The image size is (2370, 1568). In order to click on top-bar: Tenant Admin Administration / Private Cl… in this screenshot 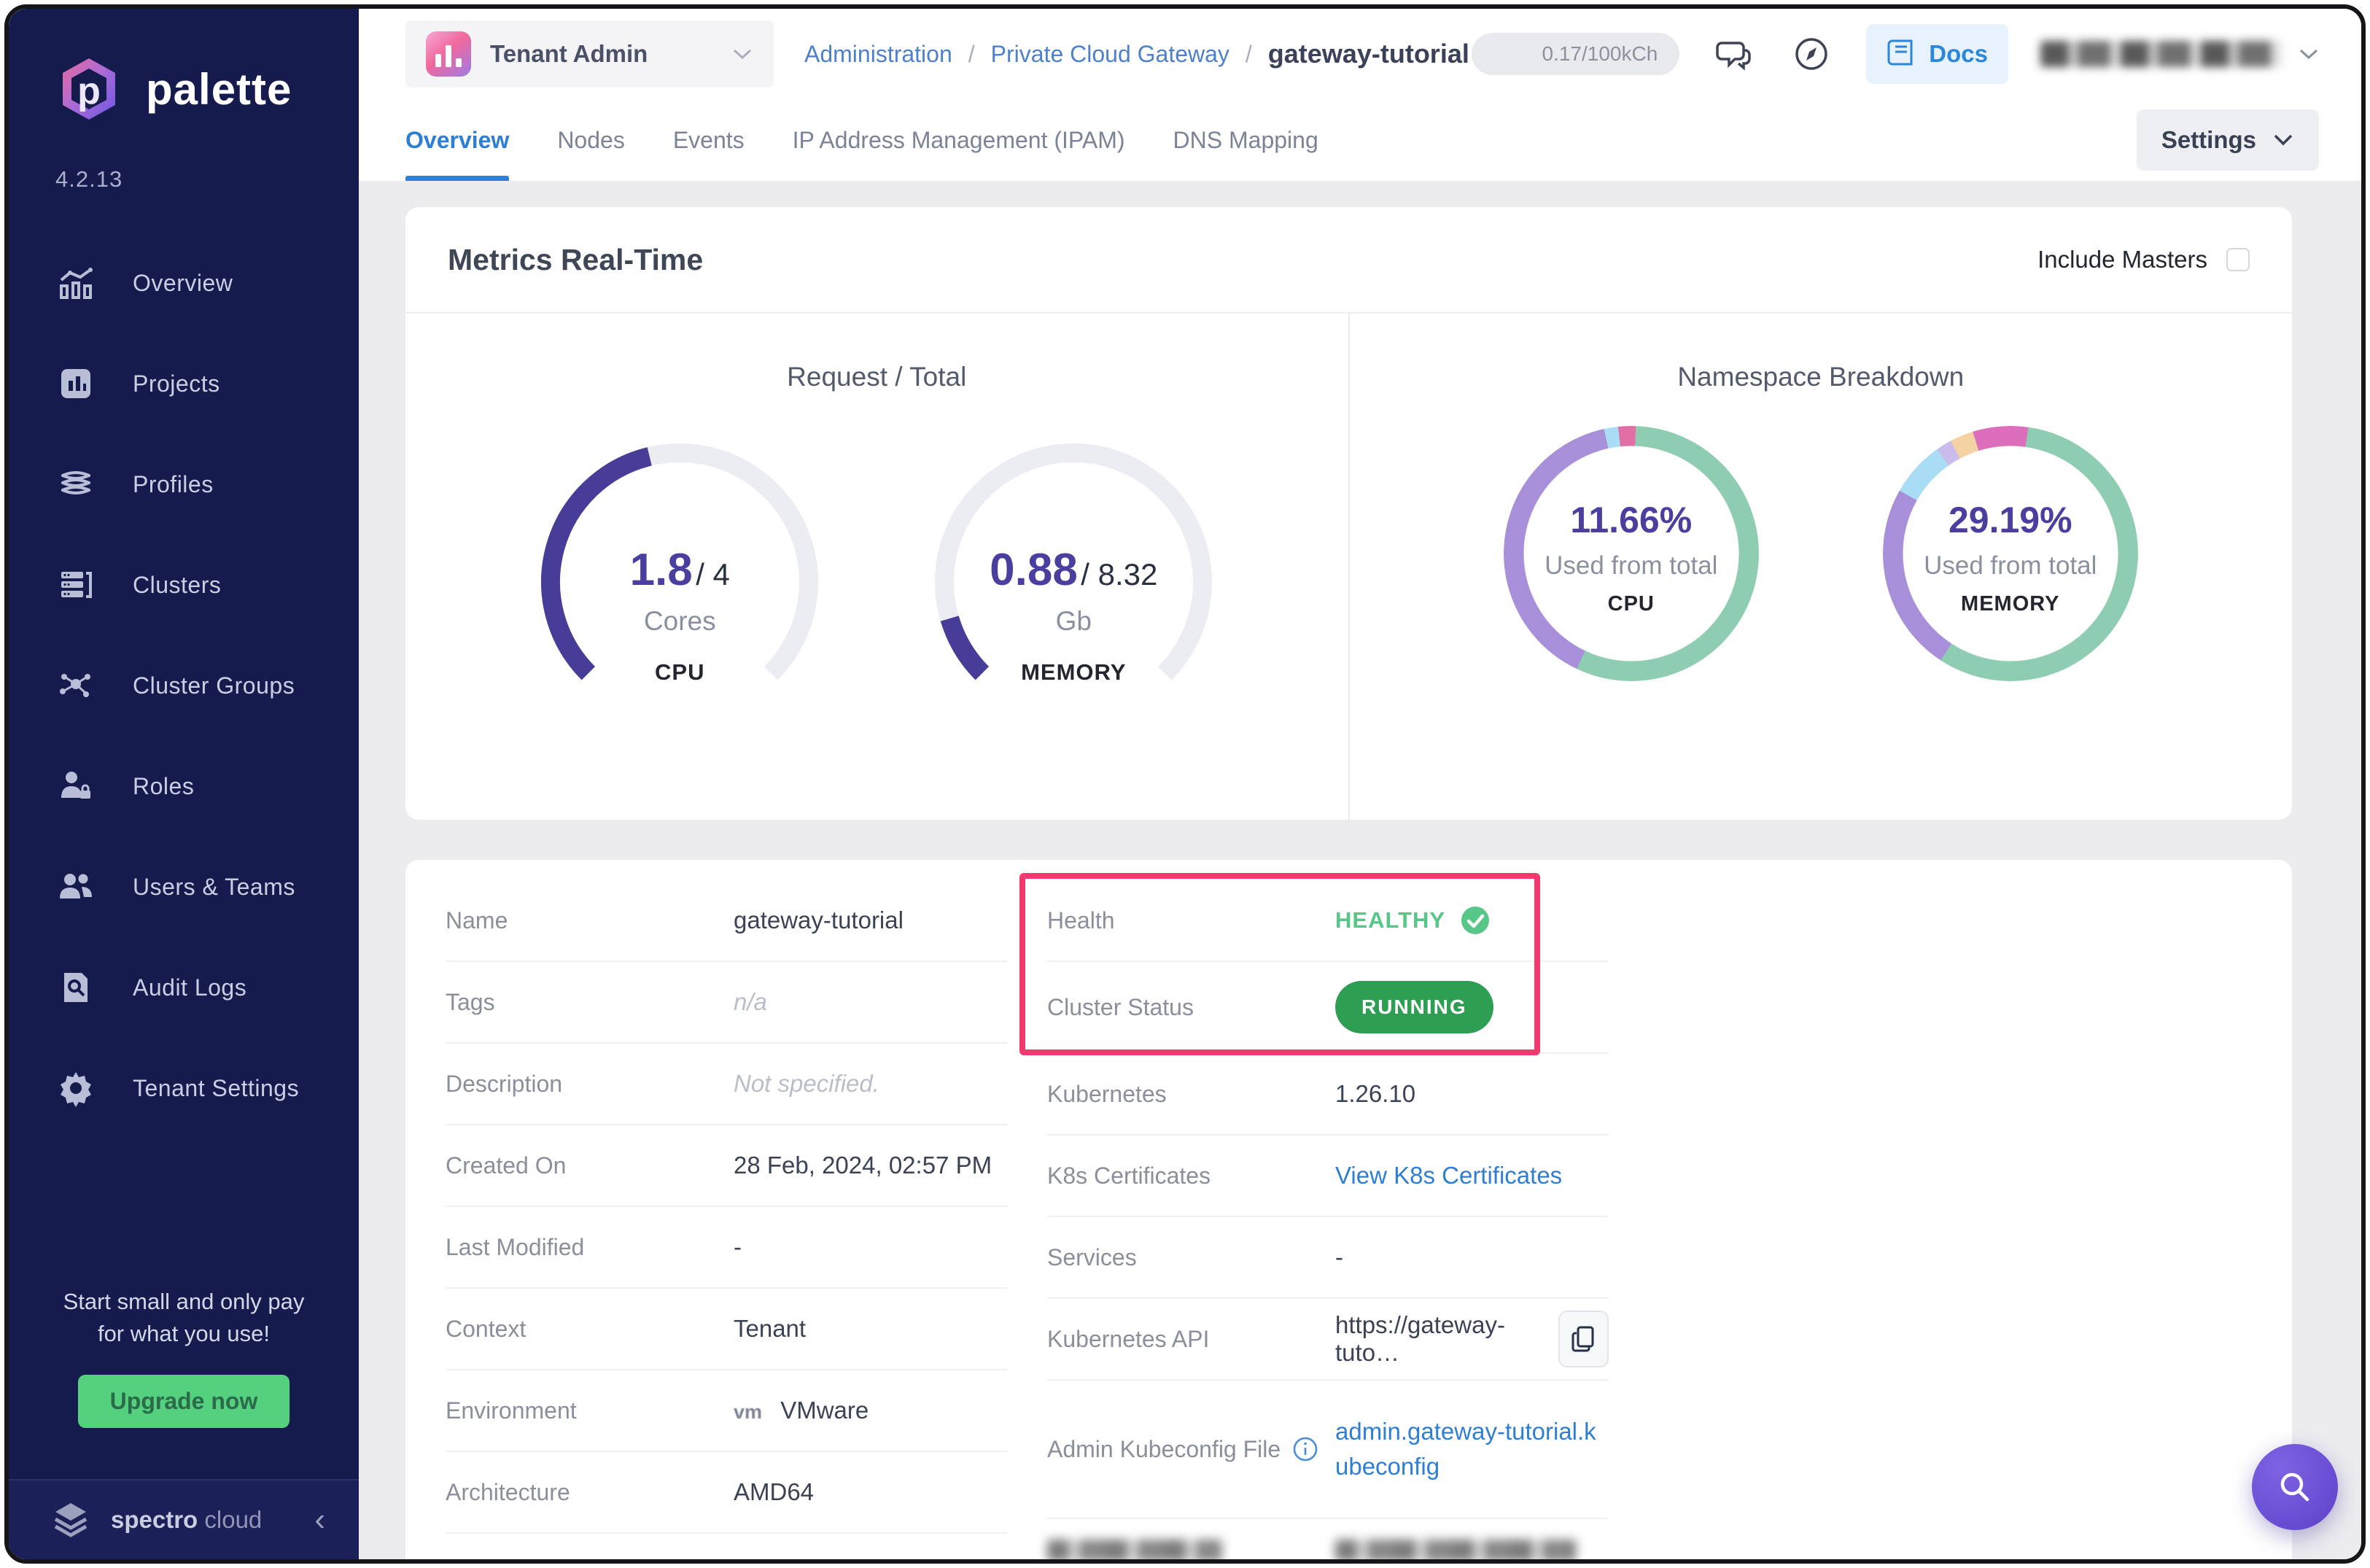, I will do `click(1360, 54)`.